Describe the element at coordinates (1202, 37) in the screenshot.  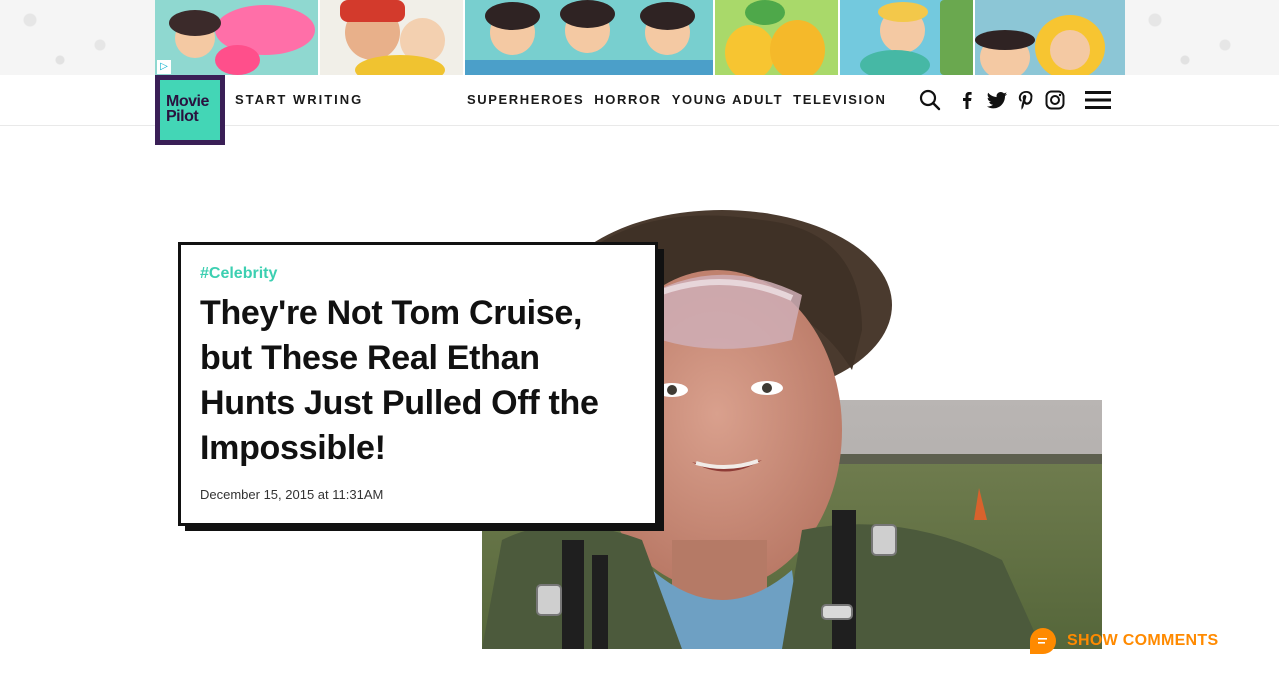
I see `ad-side-pattern-right` at that location.